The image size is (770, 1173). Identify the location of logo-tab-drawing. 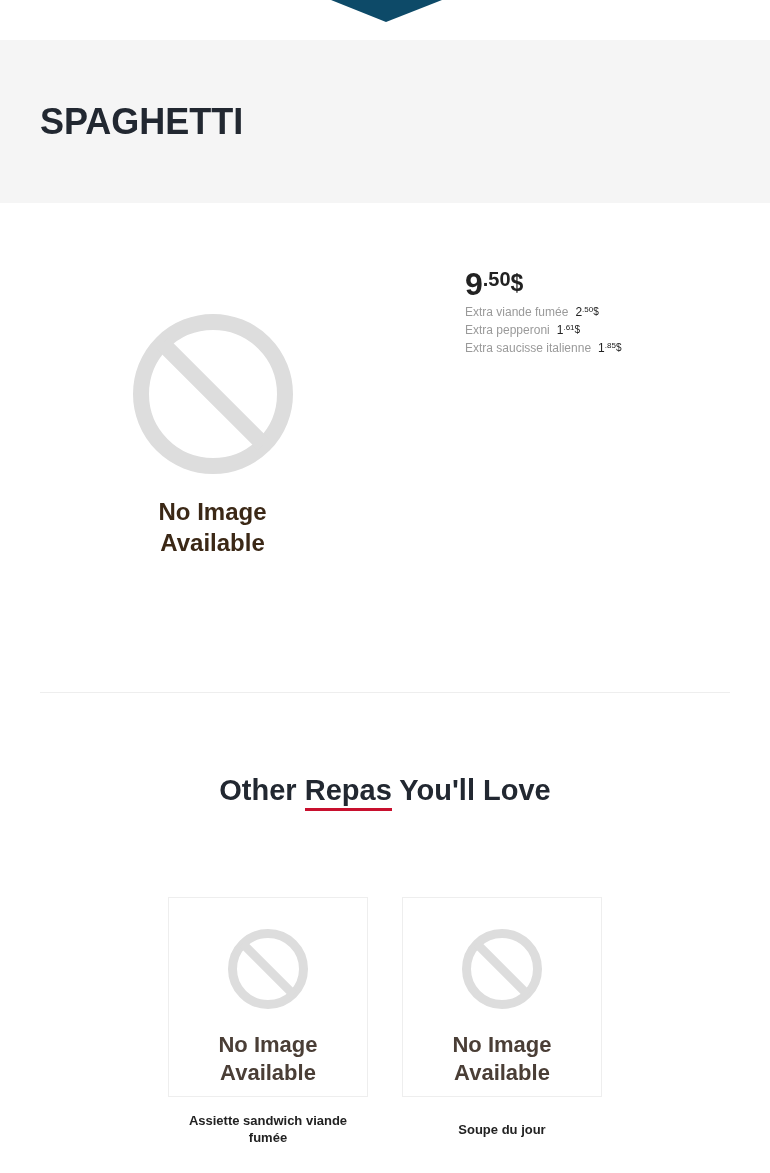
(386, 11).